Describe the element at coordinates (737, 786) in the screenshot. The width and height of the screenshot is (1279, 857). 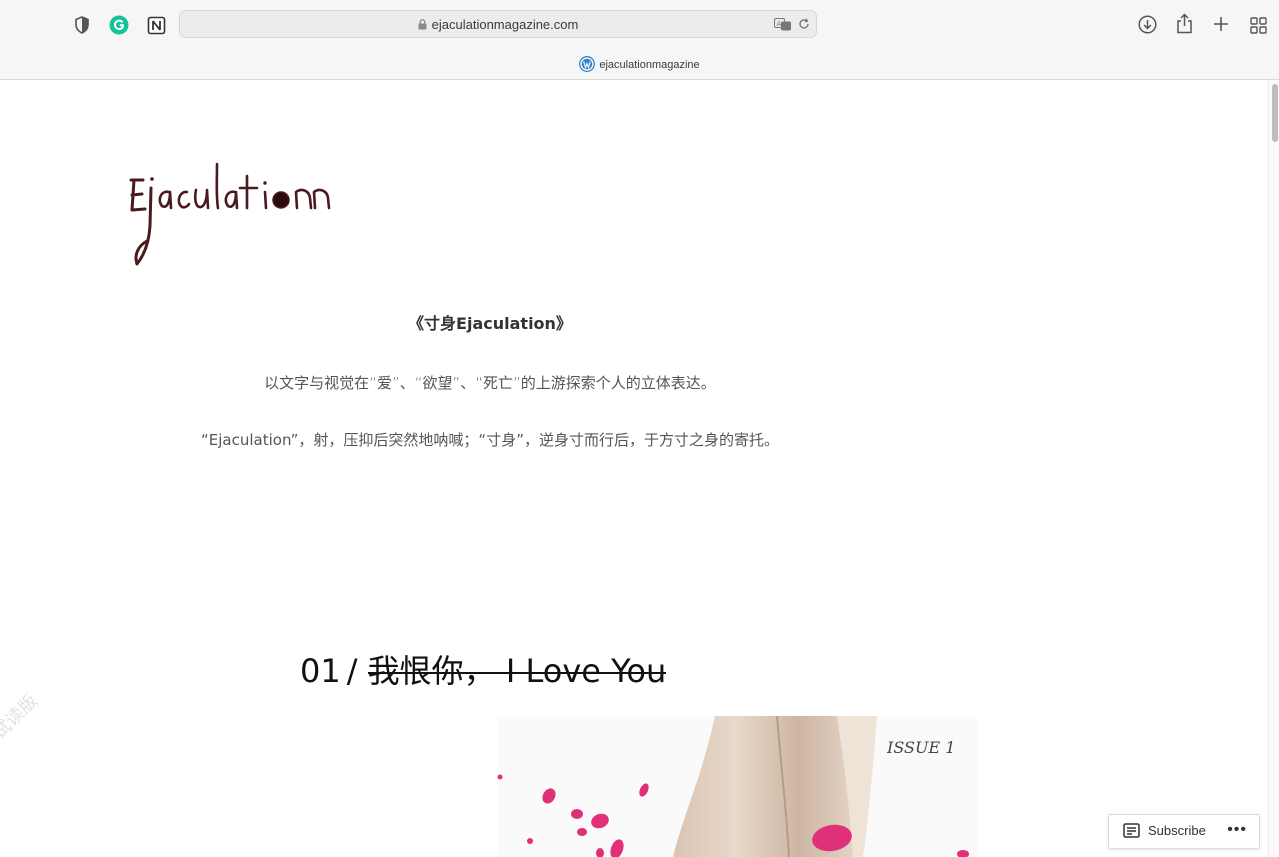
I see `issue-cover-image: ISSUE 1` at that location.